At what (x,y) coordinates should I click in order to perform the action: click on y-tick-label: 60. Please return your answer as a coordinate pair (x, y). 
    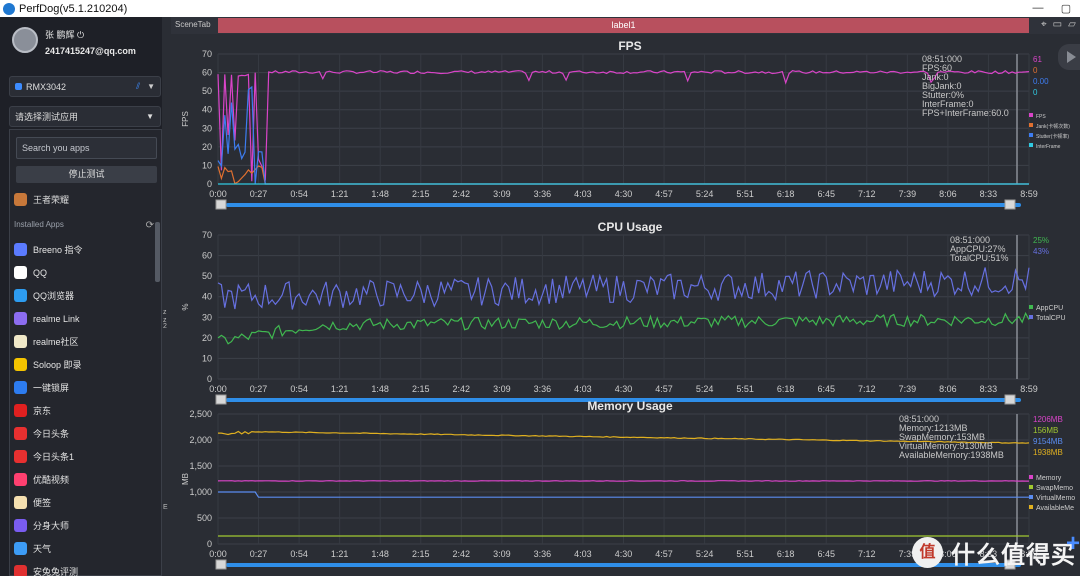
    Looking at the image, I should click on (207, 256).